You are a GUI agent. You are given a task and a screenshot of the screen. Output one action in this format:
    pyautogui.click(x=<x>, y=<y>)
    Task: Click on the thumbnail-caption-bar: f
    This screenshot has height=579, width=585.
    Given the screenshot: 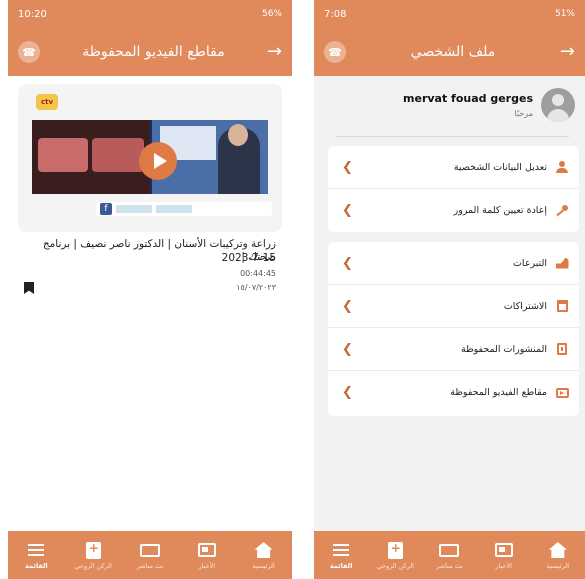 What is the action you would take?
    pyautogui.click(x=184, y=209)
    